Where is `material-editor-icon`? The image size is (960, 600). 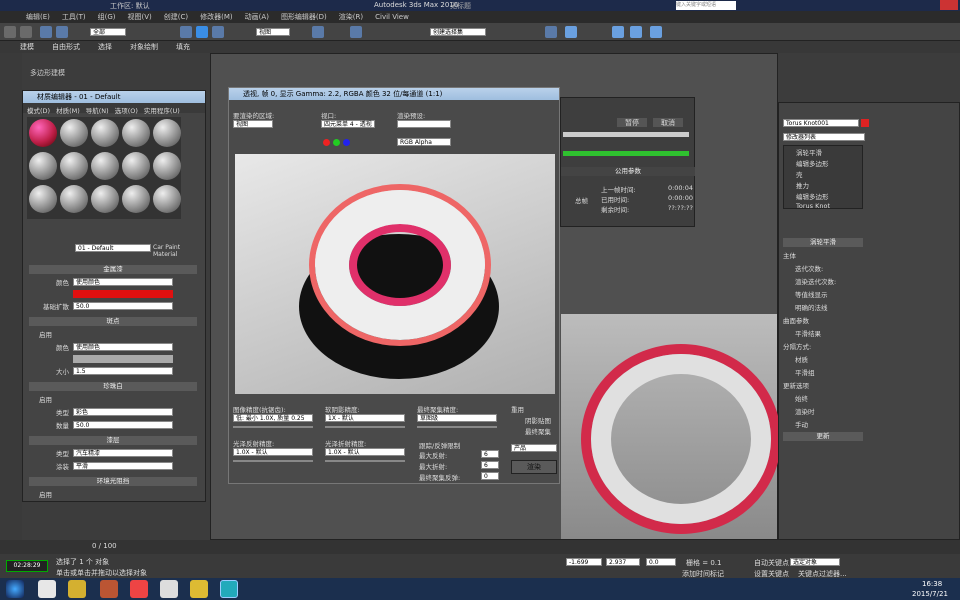
material-editor-icon is located at coordinates (618, 32).